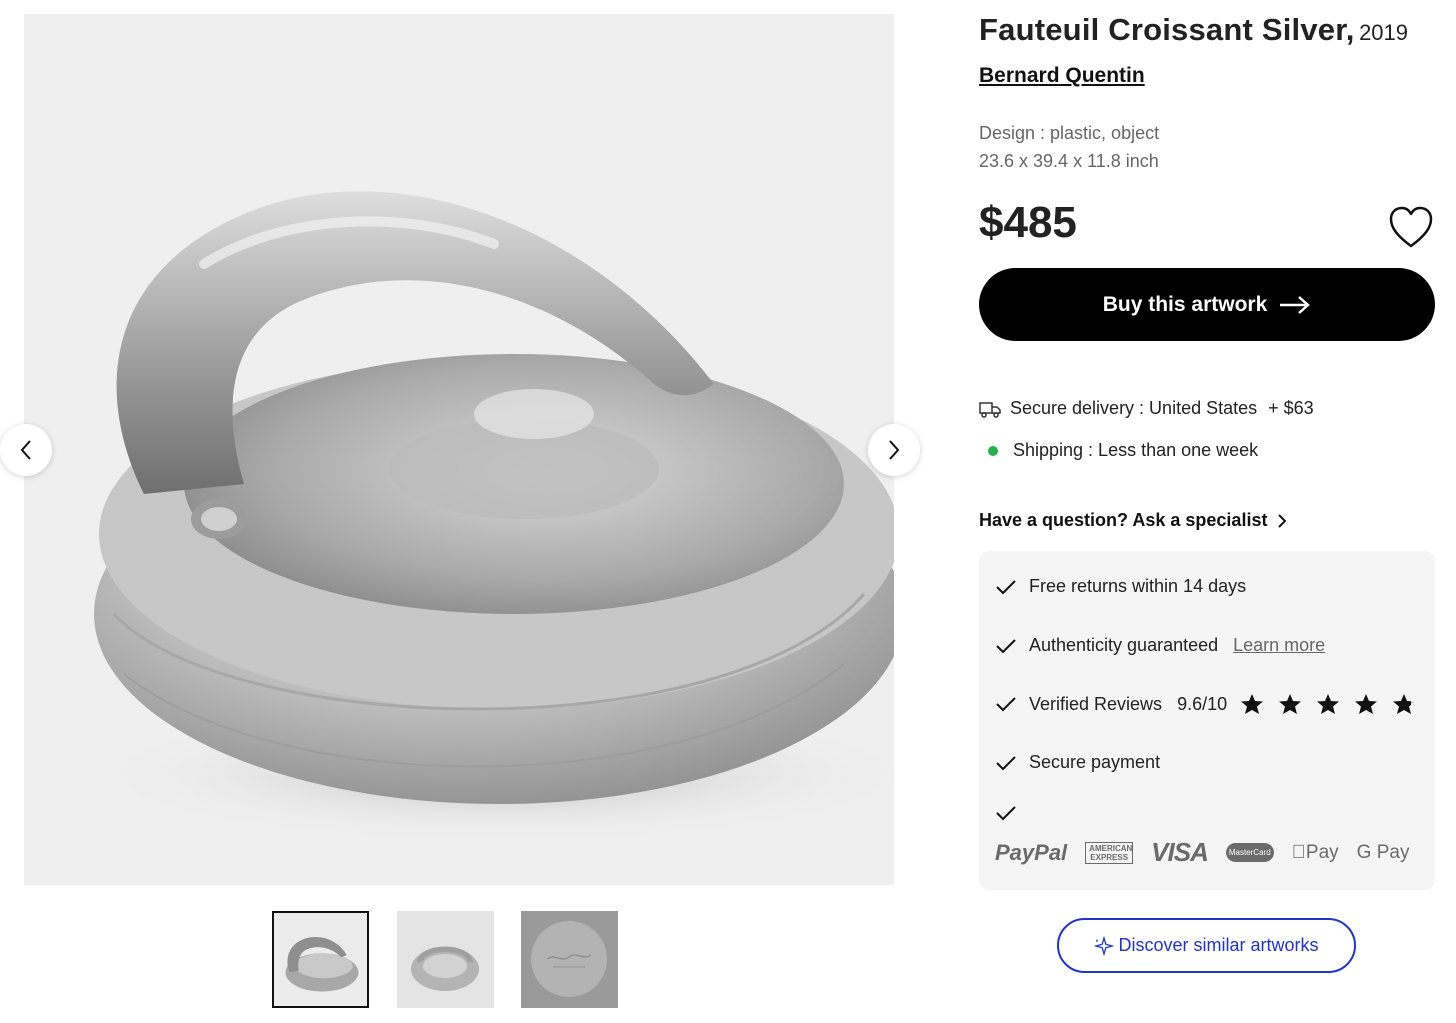 Image resolution: width=1456 pixels, height=1023 pixels. What do you see at coordinates (1279, 645) in the screenshot?
I see `learn-more-link: Learn more` at bounding box center [1279, 645].